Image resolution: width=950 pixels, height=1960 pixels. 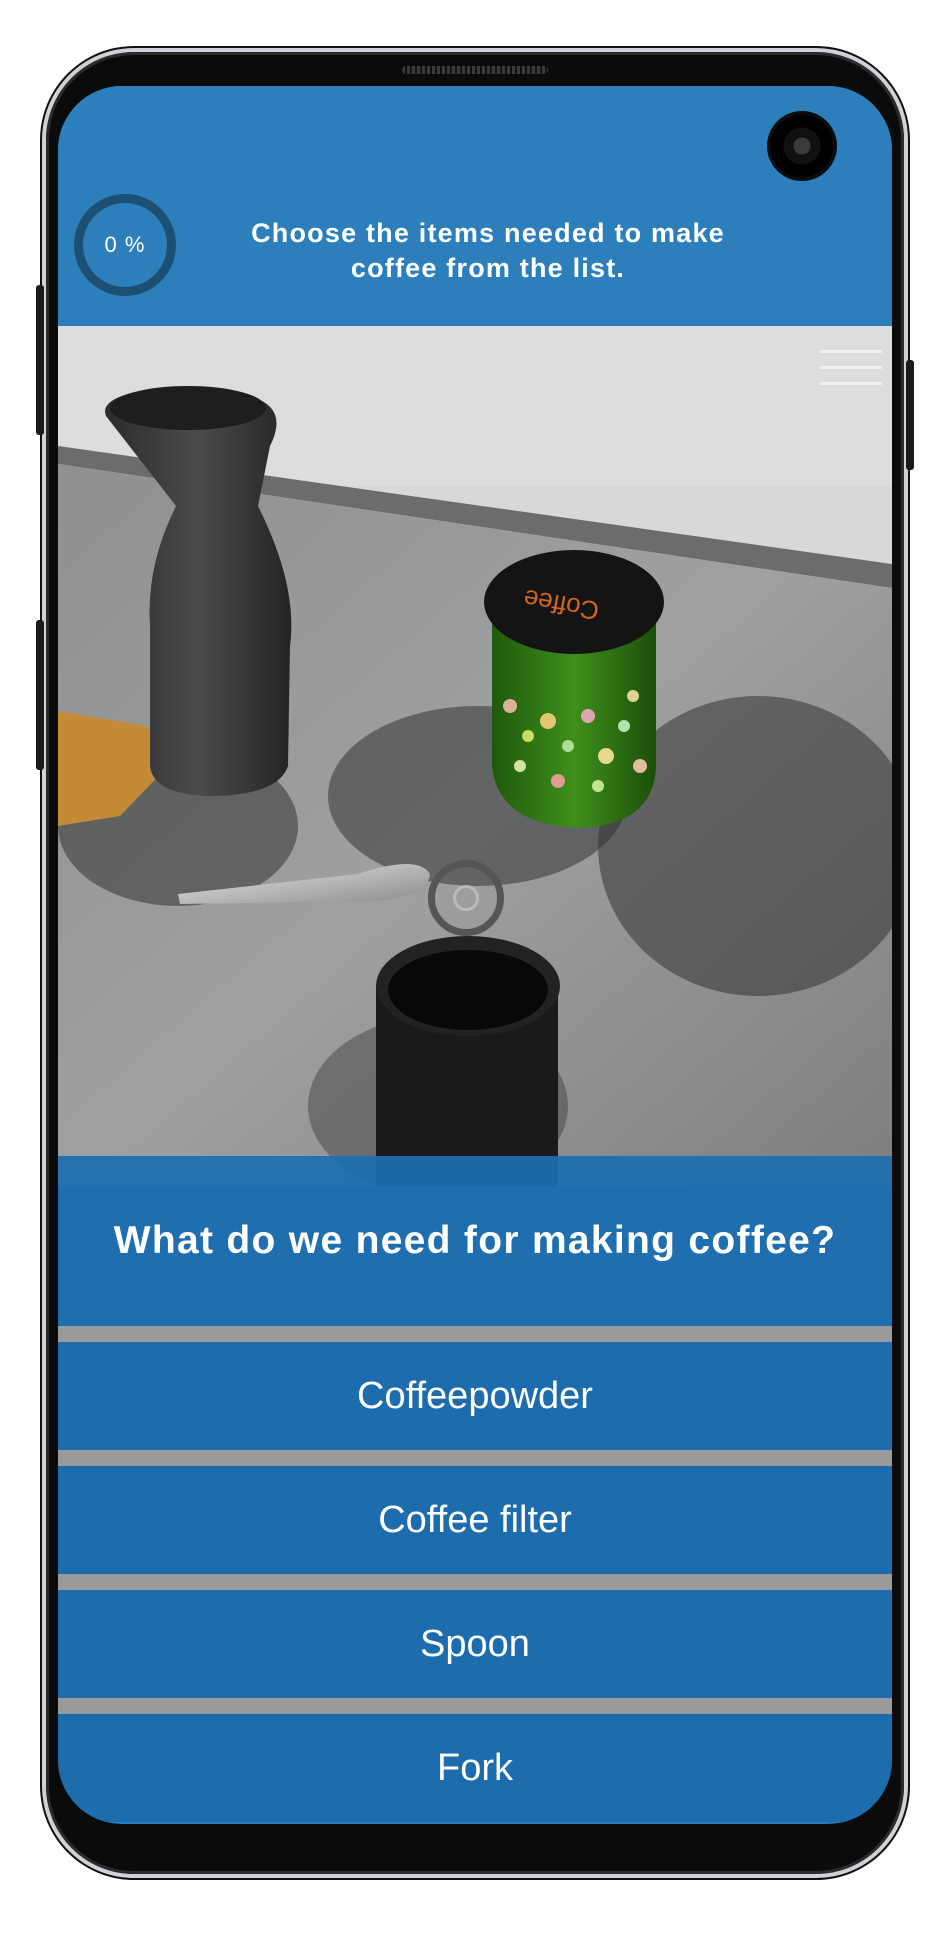 I want to click on answer-option-spoon: Spoon, so click(x=475, y=1644).